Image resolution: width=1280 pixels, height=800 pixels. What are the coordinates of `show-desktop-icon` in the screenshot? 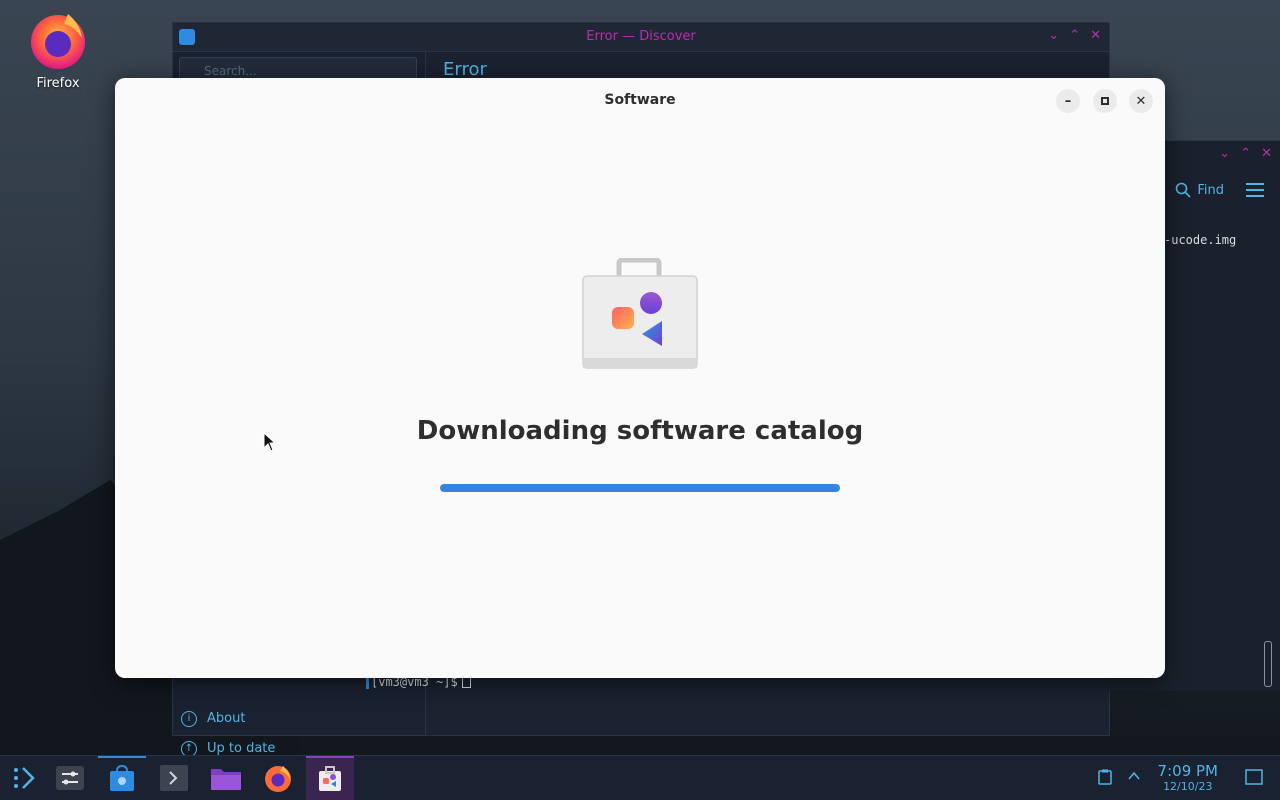 It's located at (1254, 779).